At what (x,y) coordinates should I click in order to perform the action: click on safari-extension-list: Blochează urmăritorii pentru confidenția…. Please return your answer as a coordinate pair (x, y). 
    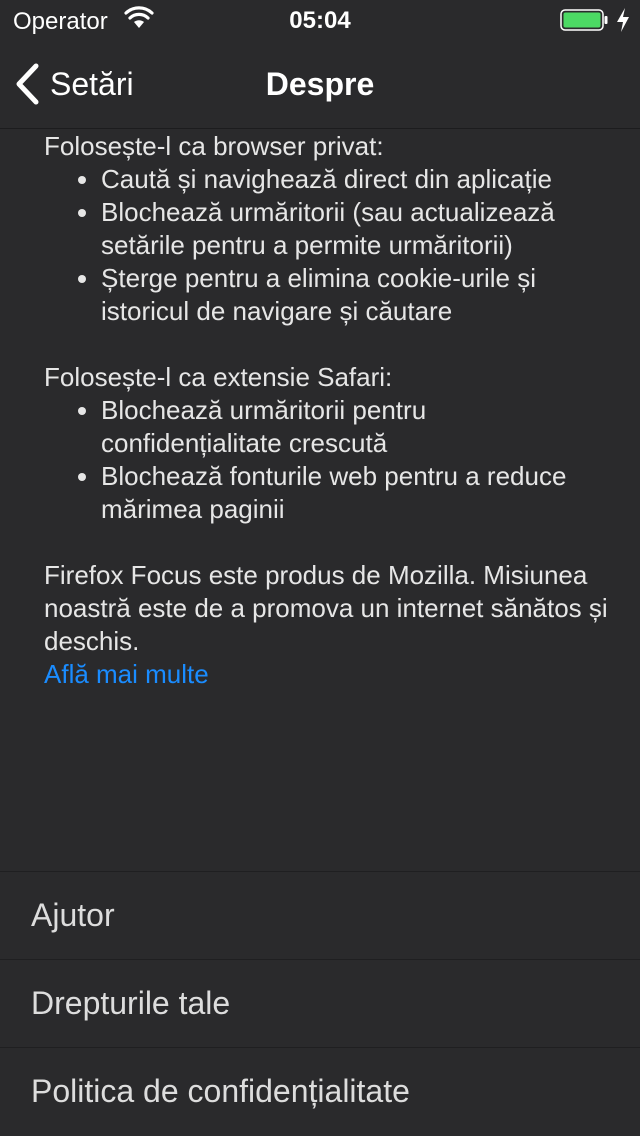
    Looking at the image, I should click on (329, 460).